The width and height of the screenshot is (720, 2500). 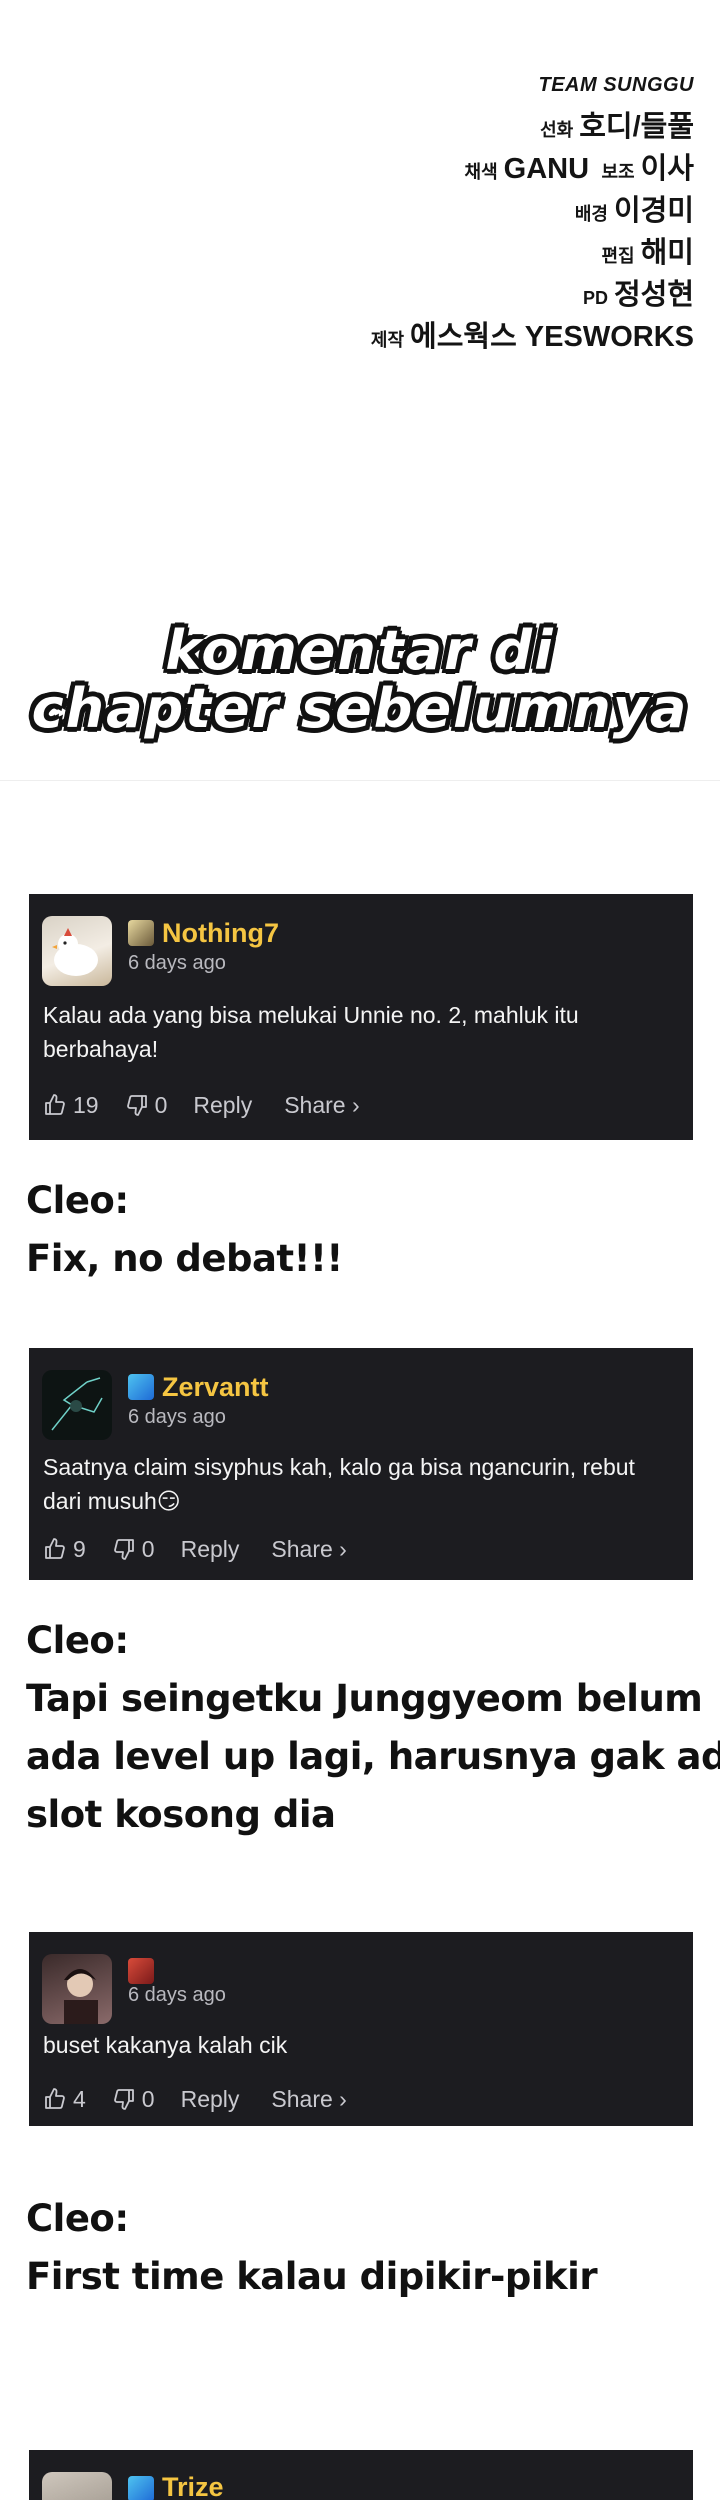 What do you see at coordinates (361, 2248) in the screenshot?
I see `cleo-note: Cleo: First time kalau dipikir-pikir` at bounding box center [361, 2248].